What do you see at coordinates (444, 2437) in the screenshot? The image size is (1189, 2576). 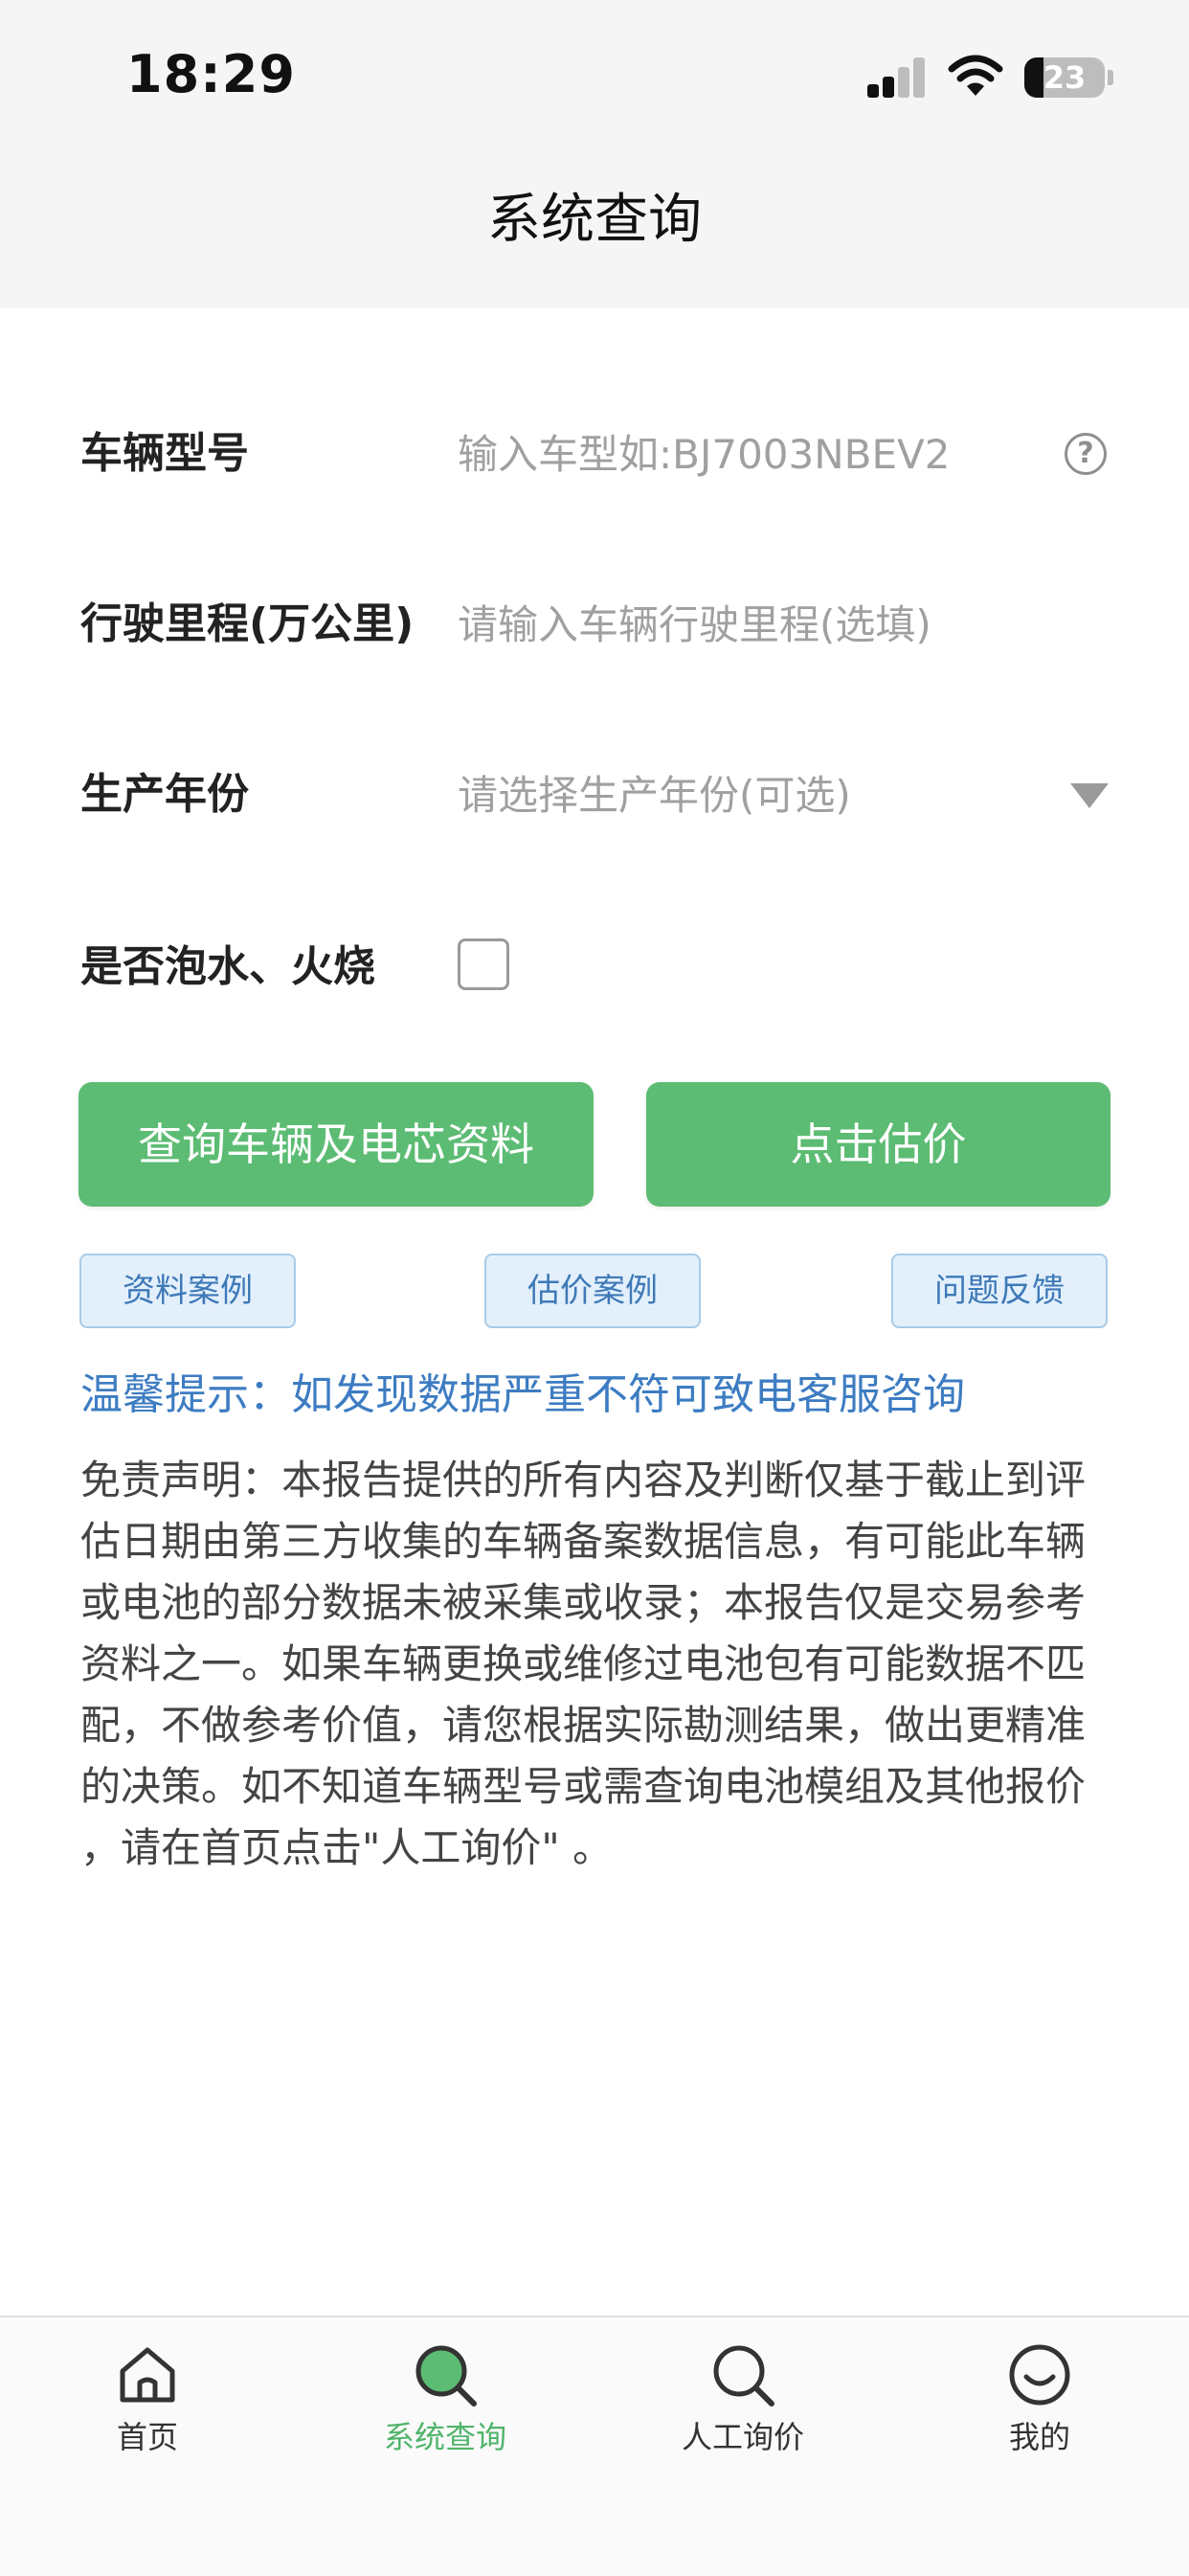 I see `tab-label: 系统查询` at bounding box center [444, 2437].